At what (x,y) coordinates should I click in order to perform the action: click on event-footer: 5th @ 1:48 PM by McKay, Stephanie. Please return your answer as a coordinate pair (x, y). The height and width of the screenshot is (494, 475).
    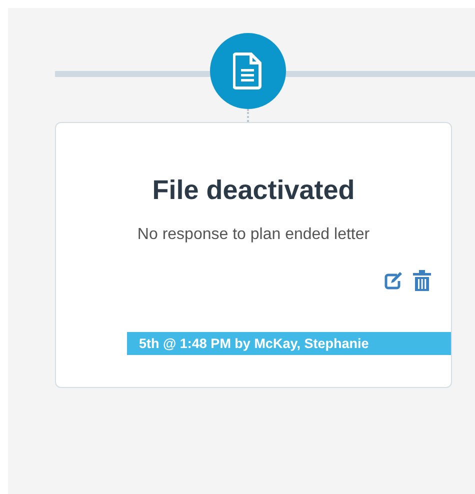
    Looking at the image, I should click on (289, 343).